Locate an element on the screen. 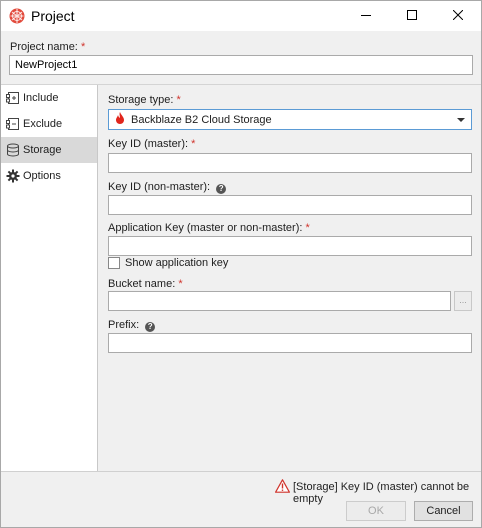 This screenshot has width=482, height=528. key-id-master-label: Key ID (master): * is located at coordinates (152, 144).